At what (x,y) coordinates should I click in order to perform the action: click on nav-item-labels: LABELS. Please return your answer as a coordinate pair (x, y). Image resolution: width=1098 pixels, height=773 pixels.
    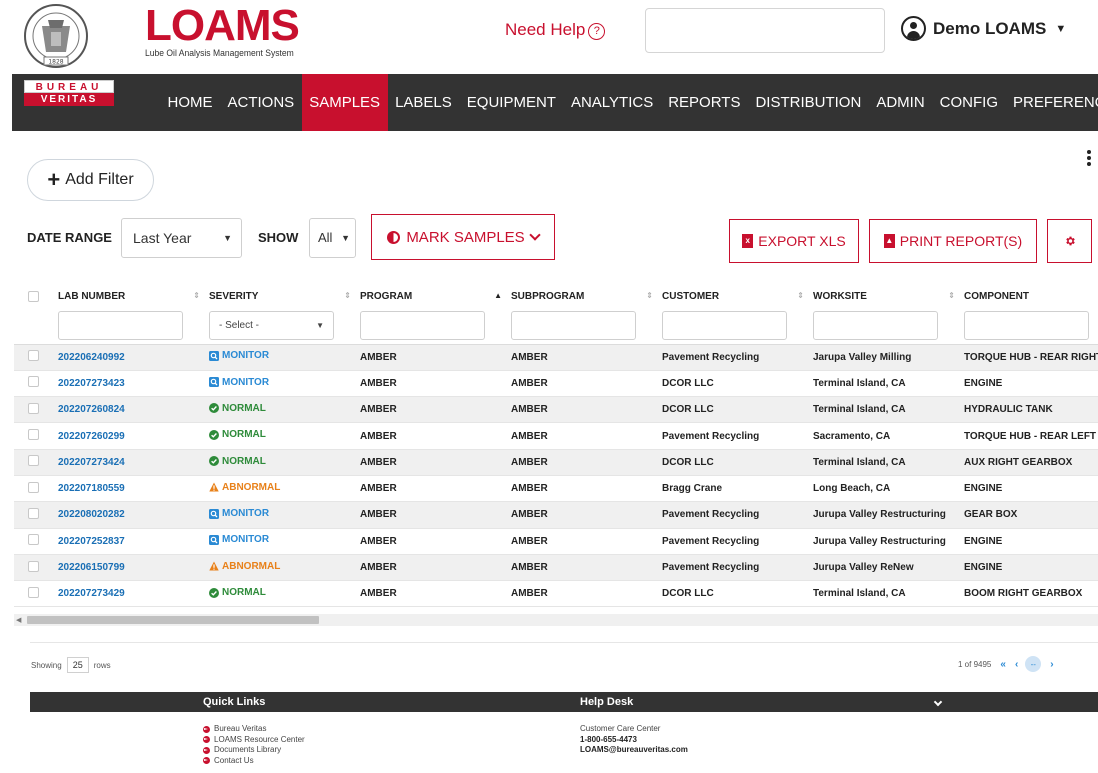
    Looking at the image, I should click on (424, 102).